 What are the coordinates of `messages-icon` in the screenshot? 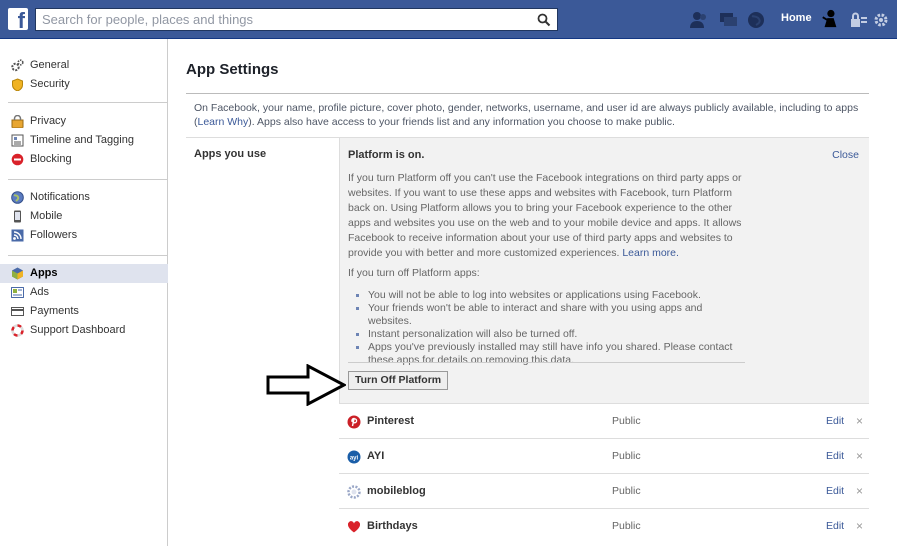 It's located at (728, 20).